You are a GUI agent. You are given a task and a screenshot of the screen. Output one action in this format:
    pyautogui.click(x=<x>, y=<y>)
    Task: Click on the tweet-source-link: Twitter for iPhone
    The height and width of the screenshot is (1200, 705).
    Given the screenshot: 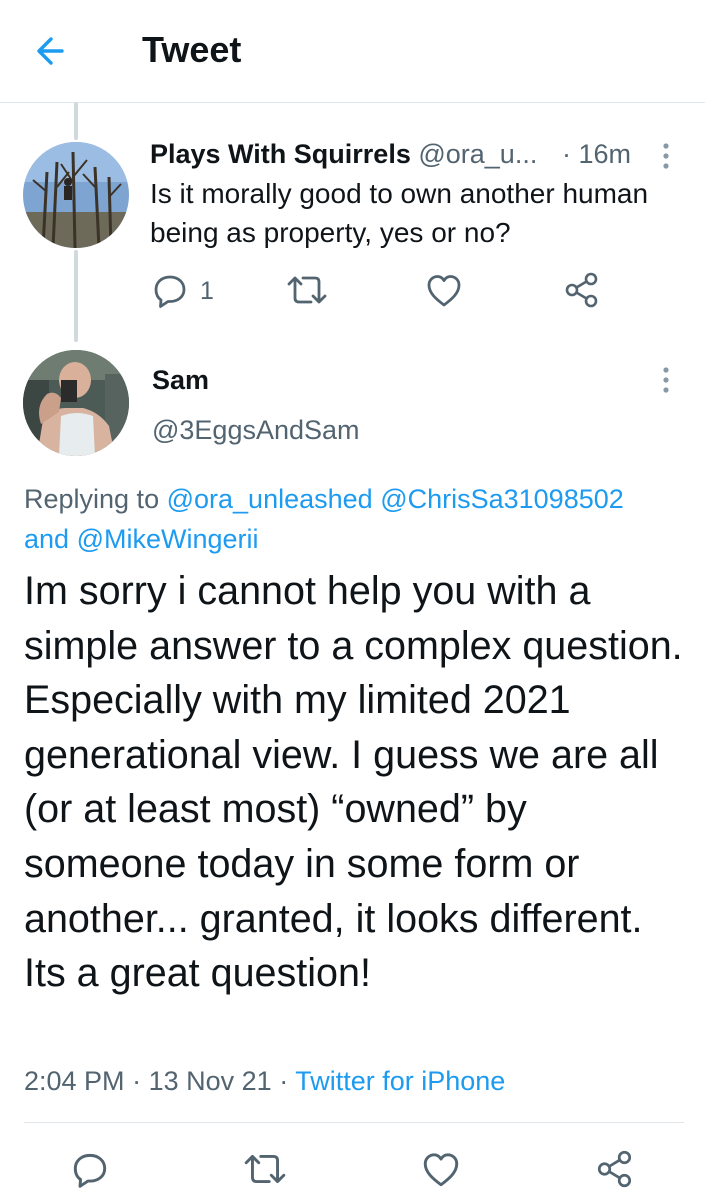 What is the action you would take?
    pyautogui.click(x=400, y=1081)
    